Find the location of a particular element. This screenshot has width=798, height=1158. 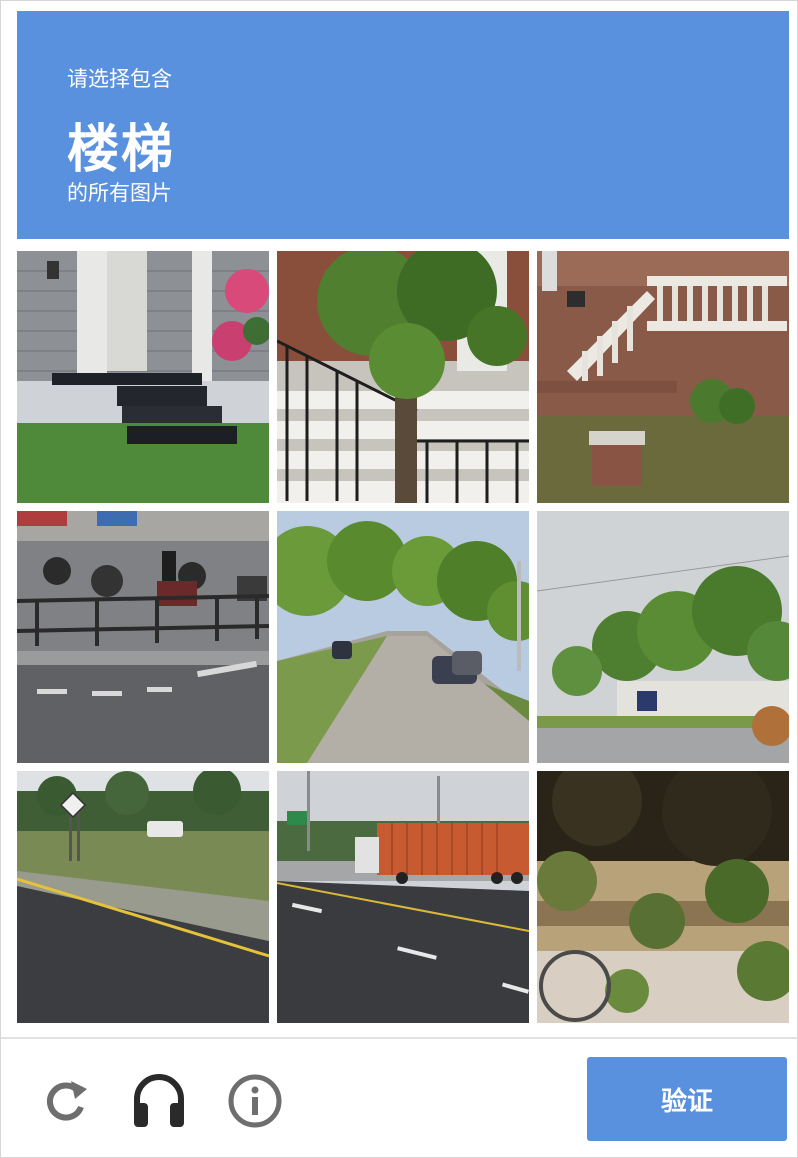

instruction-prefix: 请选择包含 is located at coordinates (119, 79).